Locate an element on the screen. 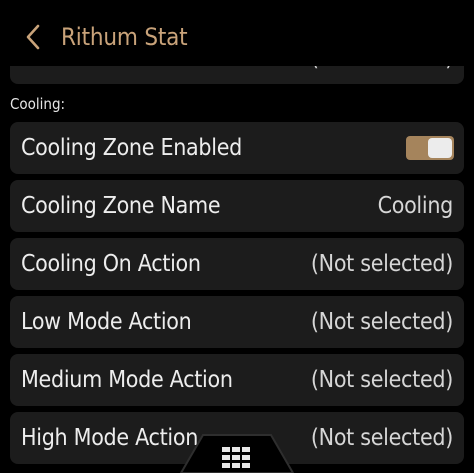 This screenshot has height=473, width=474. cooling-zone-enabled-row: Cooling Zone Enabled is located at coordinates (237, 148).